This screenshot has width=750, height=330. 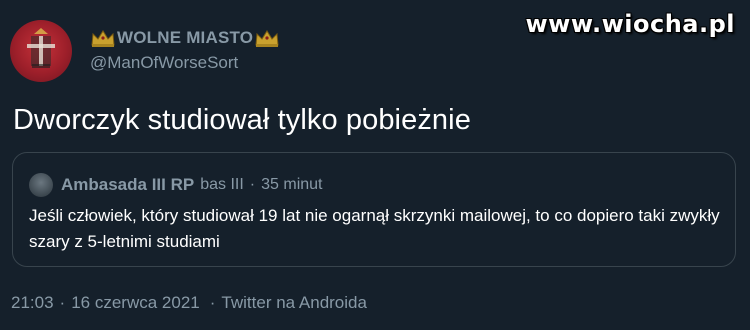 What do you see at coordinates (135, 302) in the screenshot?
I see `tweet-date: 16 czerwca 2021` at bounding box center [135, 302].